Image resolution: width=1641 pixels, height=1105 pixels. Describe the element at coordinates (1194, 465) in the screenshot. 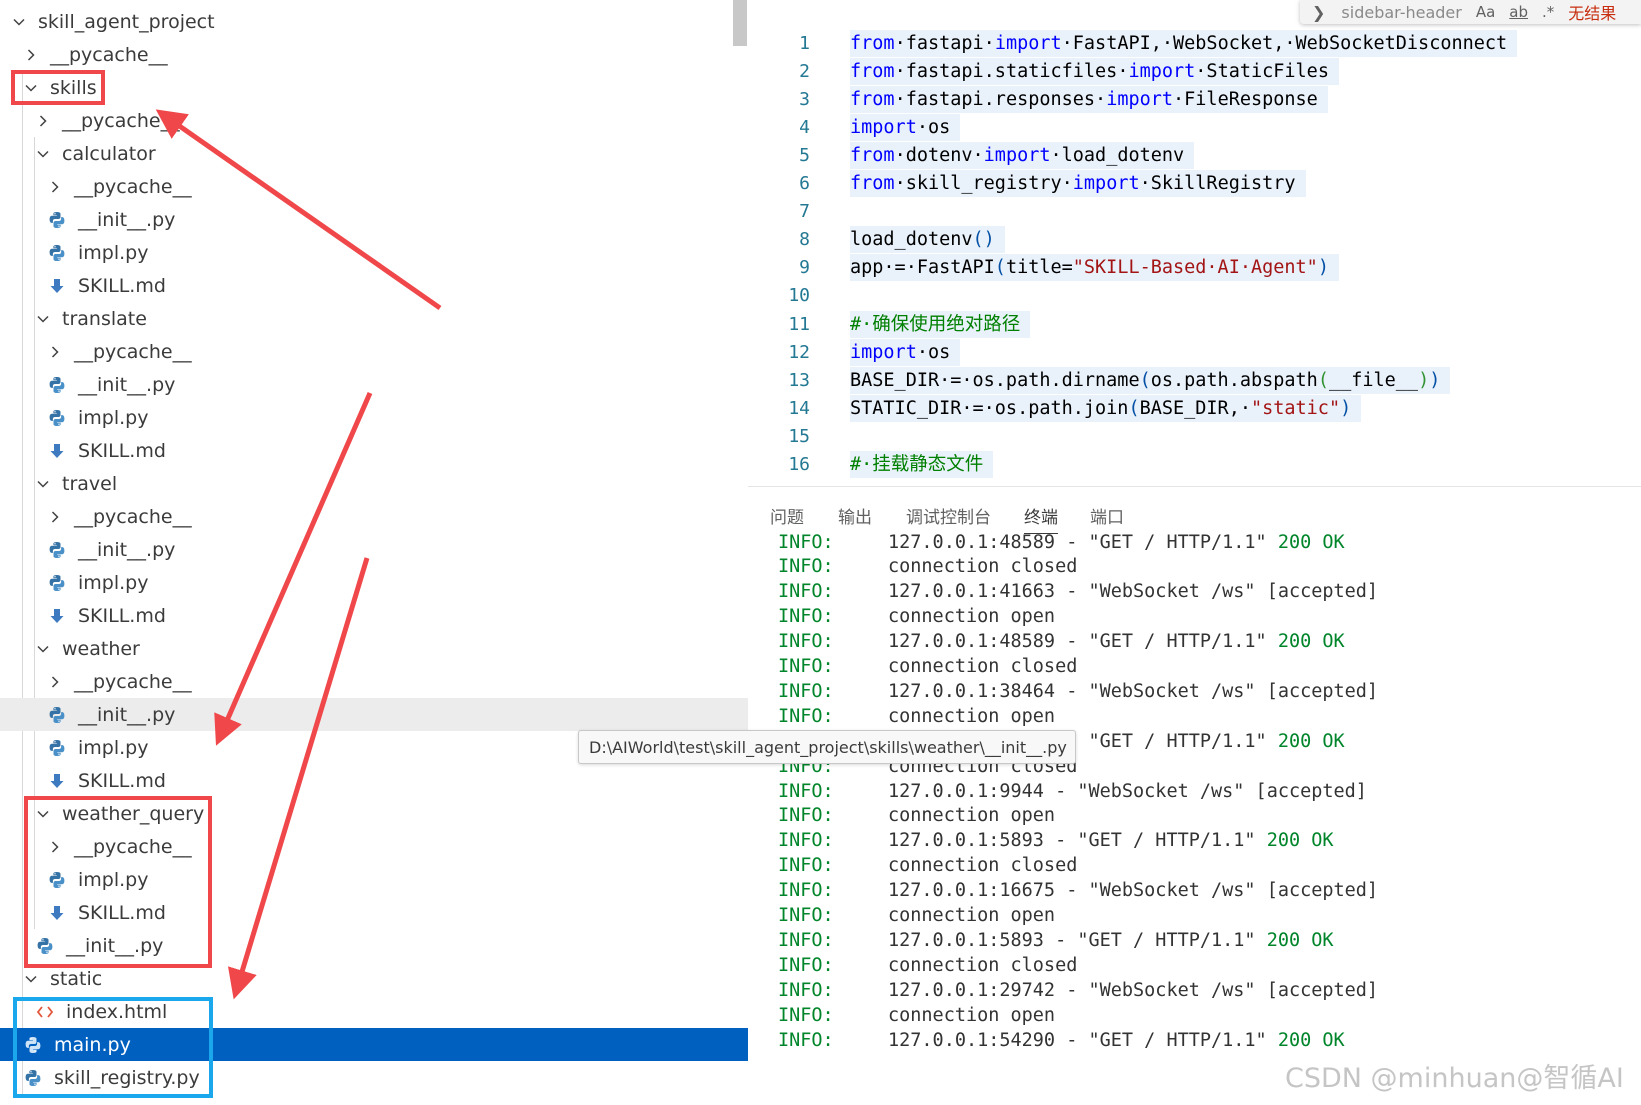

I see `code-line: 16 #·挂载静态文件` at that location.